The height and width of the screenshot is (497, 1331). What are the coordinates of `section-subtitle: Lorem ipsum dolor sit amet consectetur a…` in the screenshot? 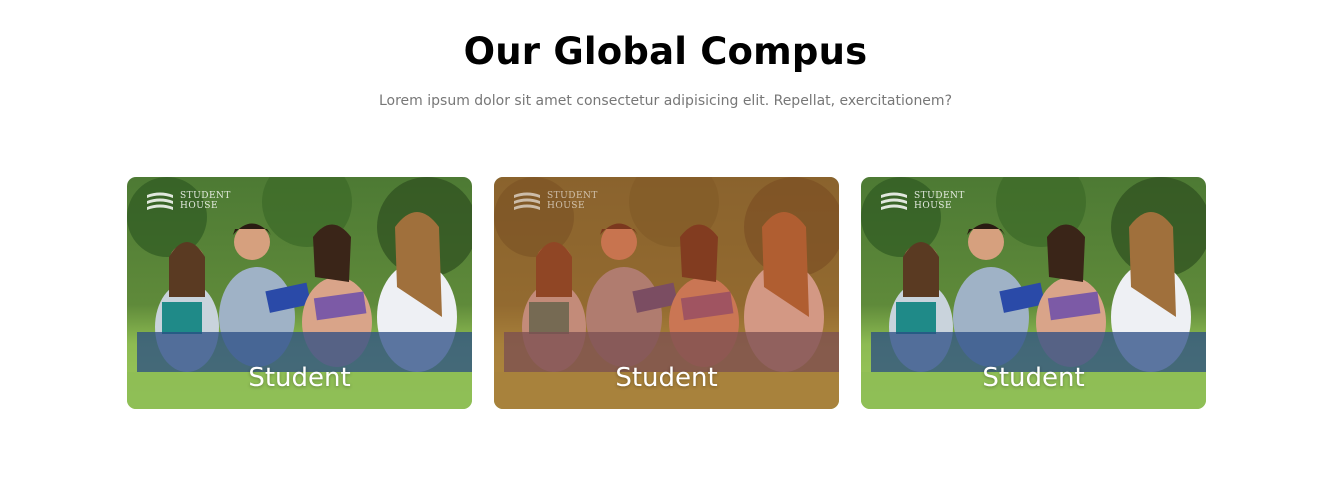 It's located at (665, 101).